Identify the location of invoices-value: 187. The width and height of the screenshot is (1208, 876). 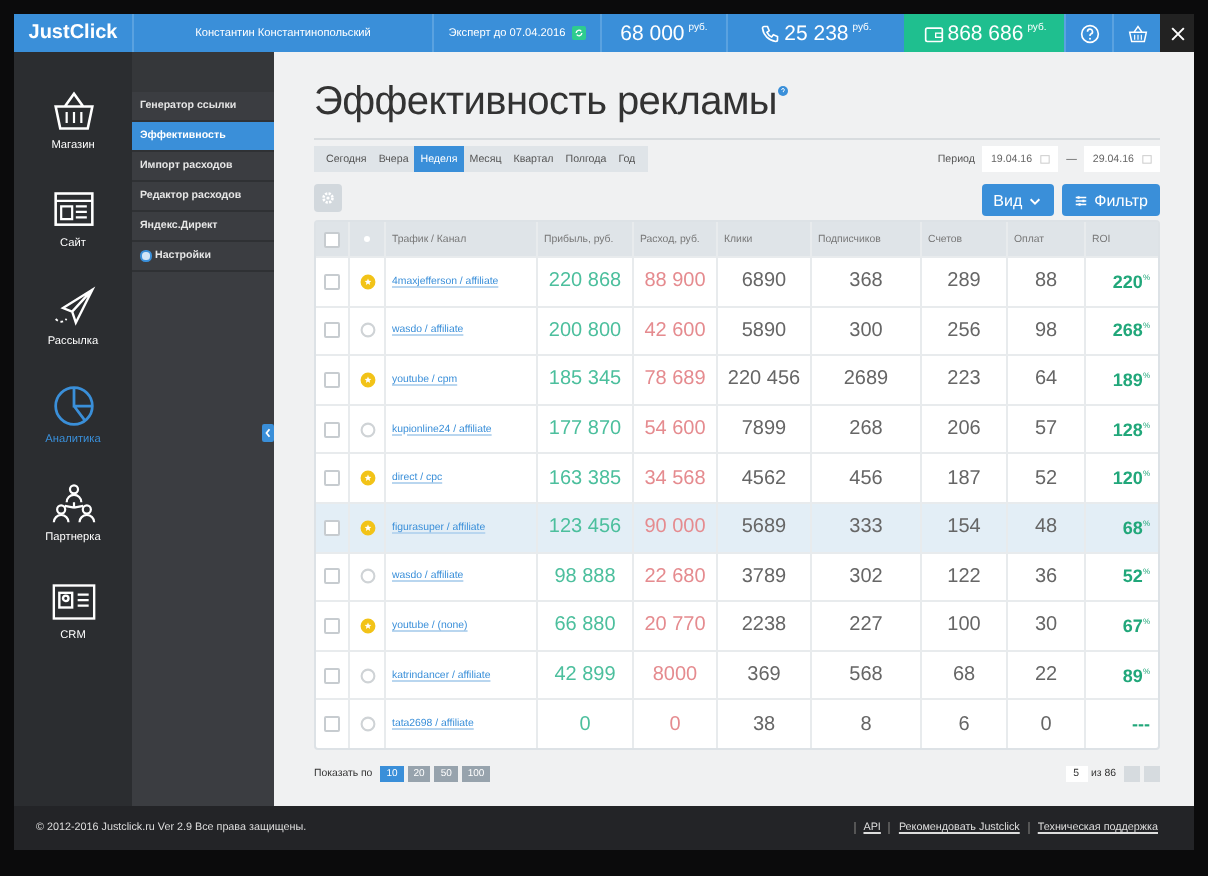
(964, 478).